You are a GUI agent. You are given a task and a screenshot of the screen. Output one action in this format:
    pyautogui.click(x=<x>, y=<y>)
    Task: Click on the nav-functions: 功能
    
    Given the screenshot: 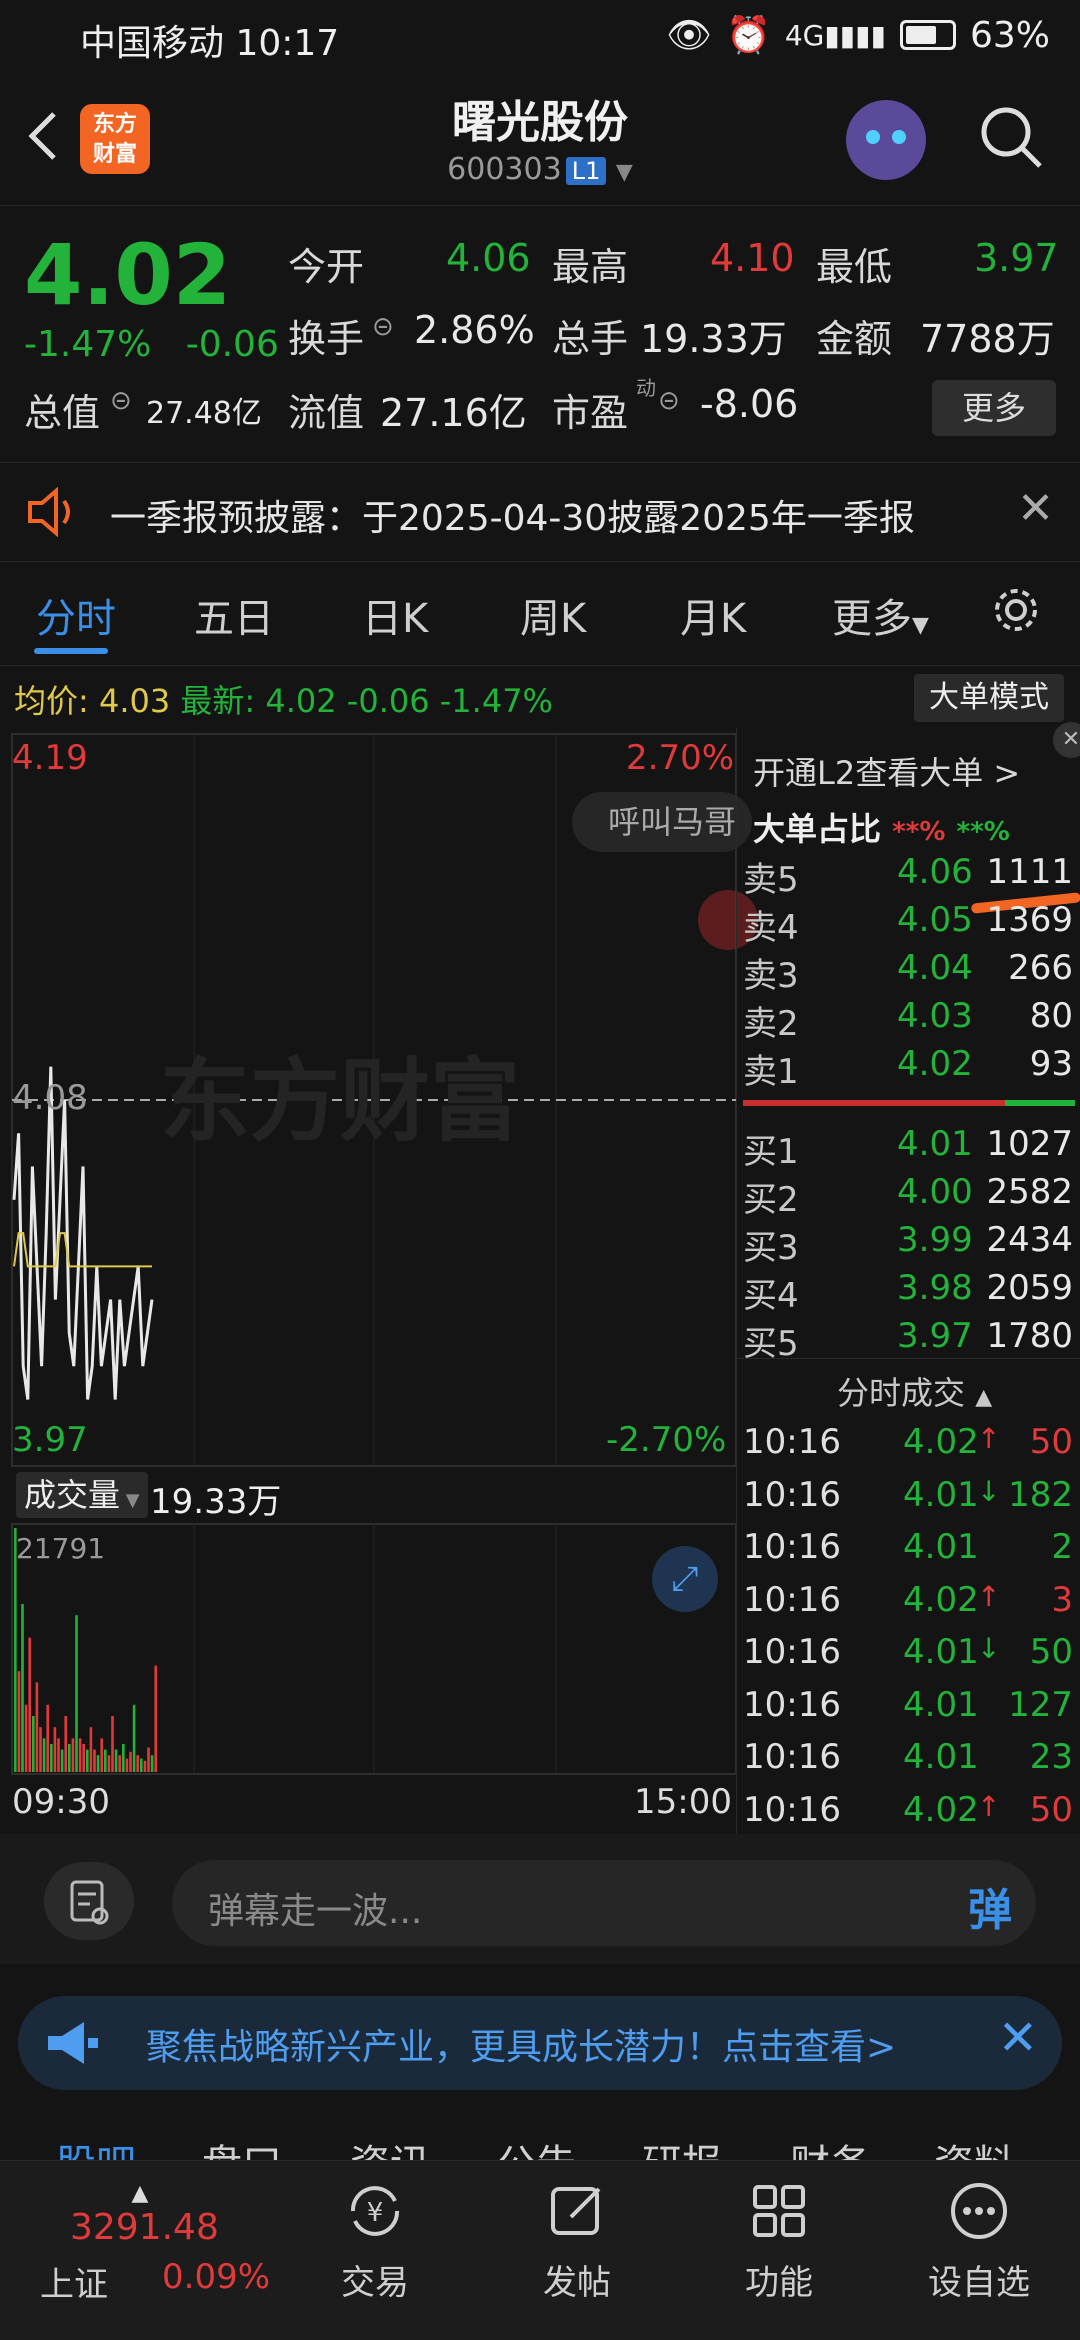 What is the action you would take?
    pyautogui.click(x=779, y=2241)
    